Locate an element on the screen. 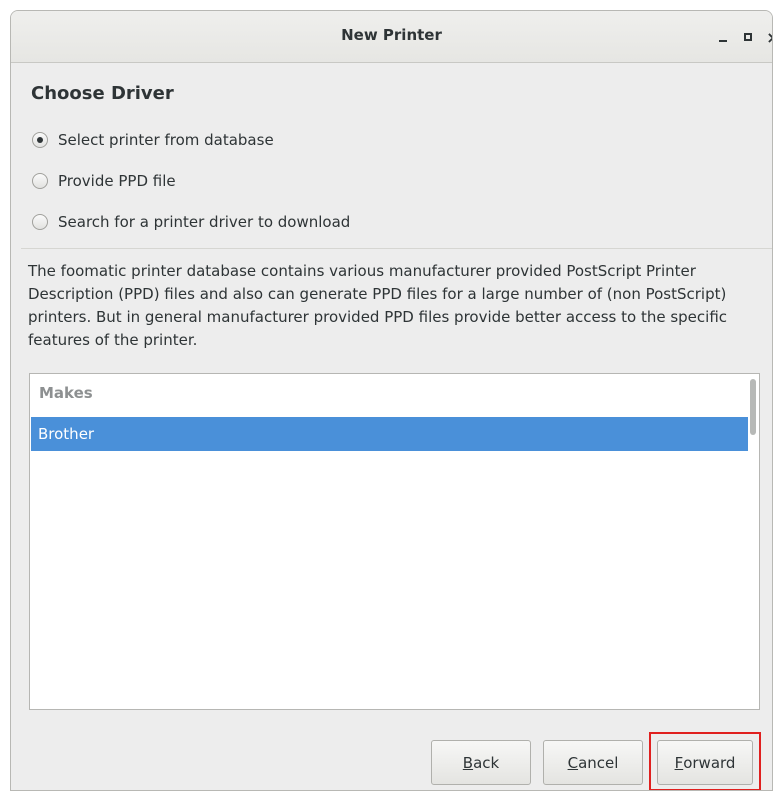 This screenshot has width=773, height=791. option-label: Provide PPD file is located at coordinates (117, 181).